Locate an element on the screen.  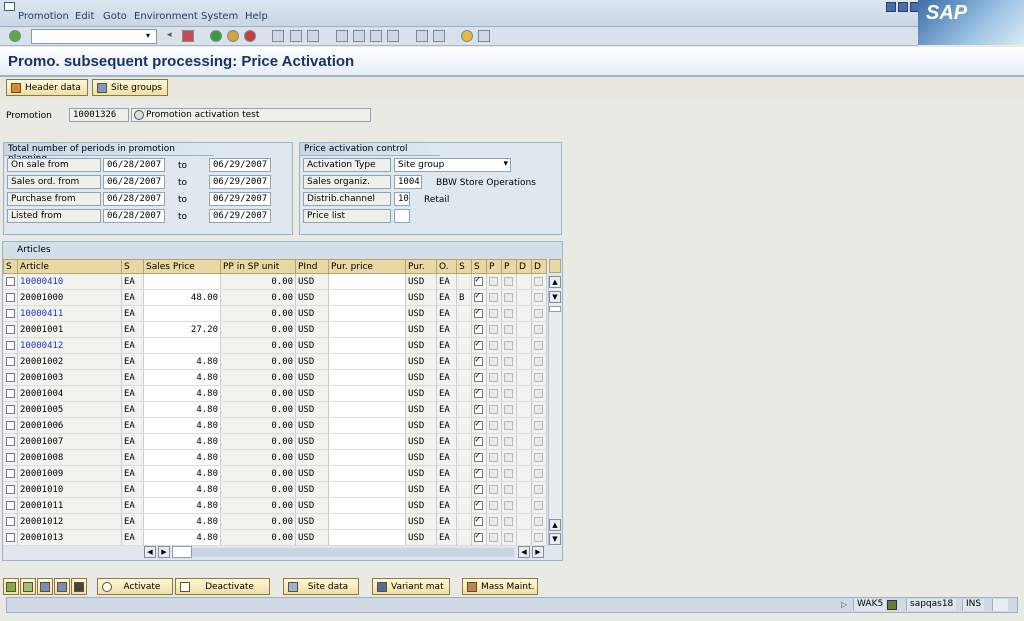
article-cell: 10000412 is located at coordinates (69, 345).